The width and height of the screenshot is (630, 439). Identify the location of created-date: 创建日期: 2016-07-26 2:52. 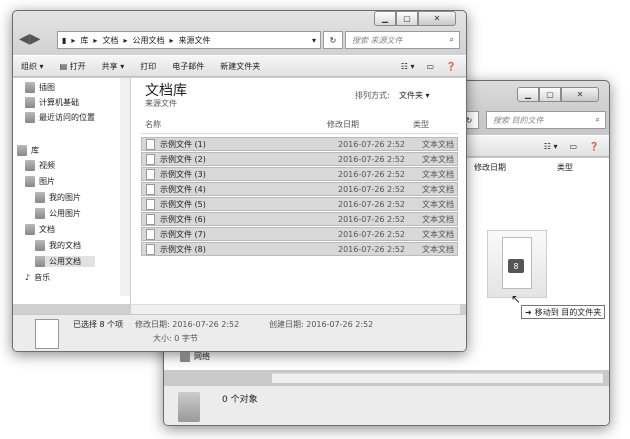
(321, 324).